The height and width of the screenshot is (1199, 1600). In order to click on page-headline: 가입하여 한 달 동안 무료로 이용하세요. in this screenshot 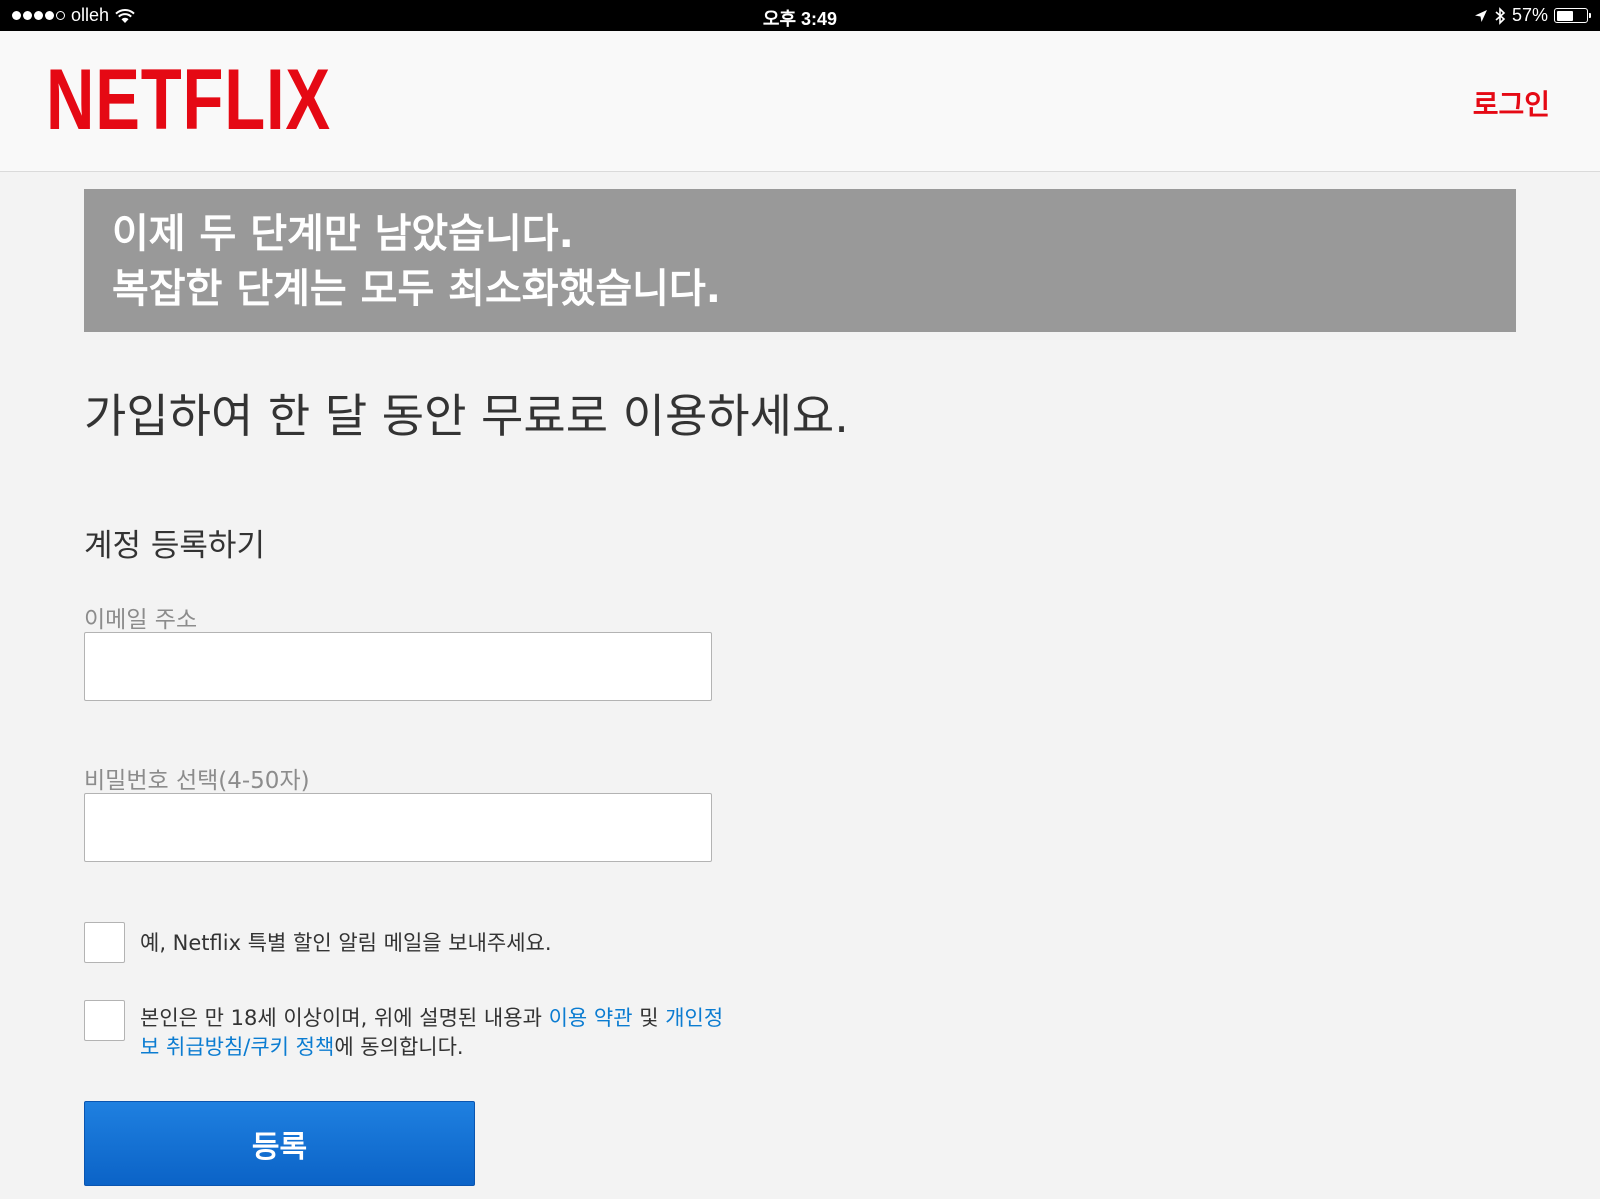, I will do `click(466, 416)`.